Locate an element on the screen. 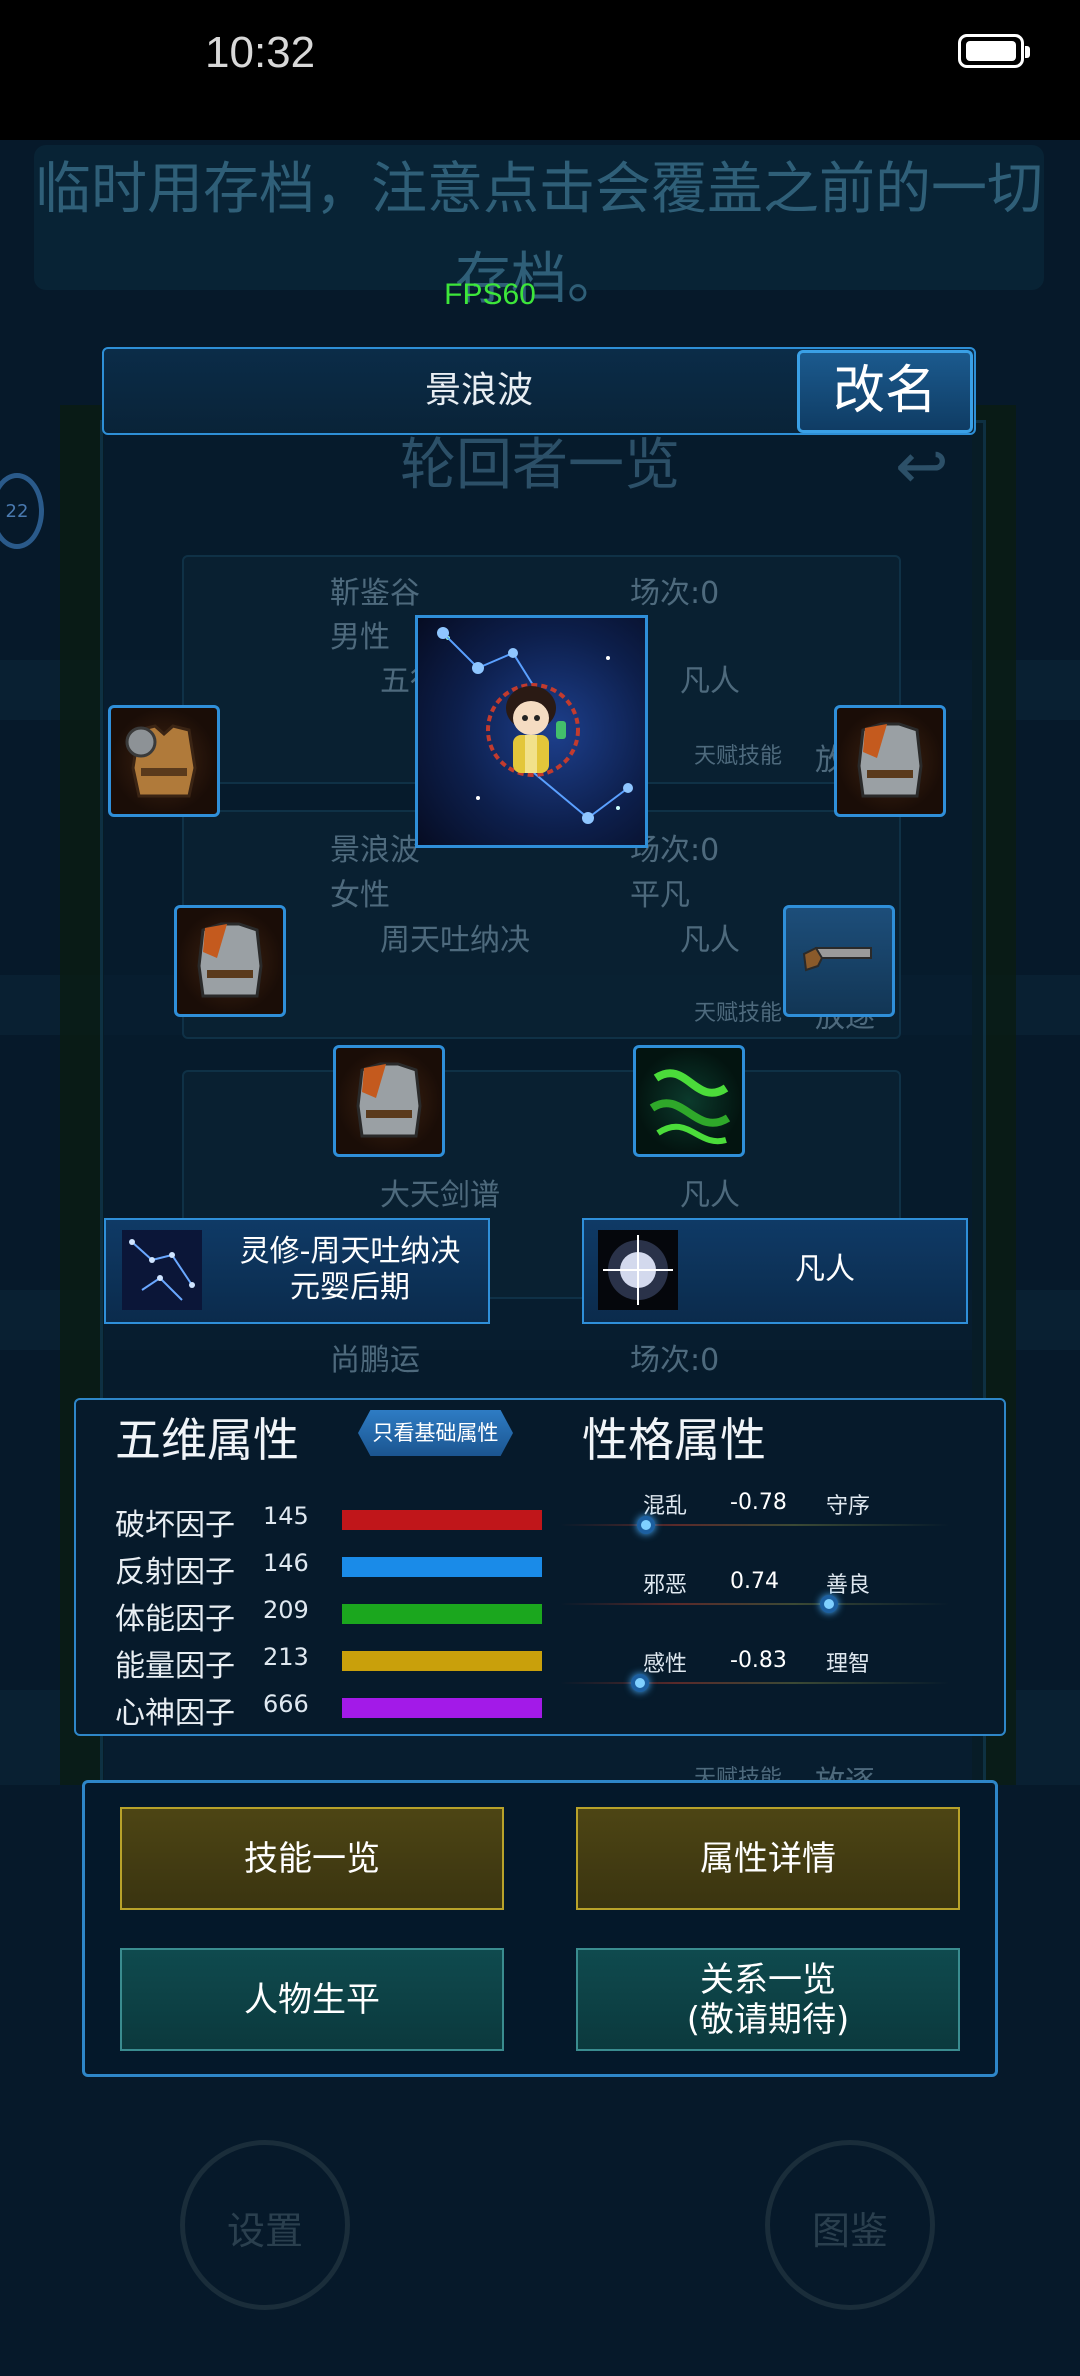 This screenshot has height=2376, width=1080. relations-button: 关系一览 (敬请期待) is located at coordinates (768, 1999).